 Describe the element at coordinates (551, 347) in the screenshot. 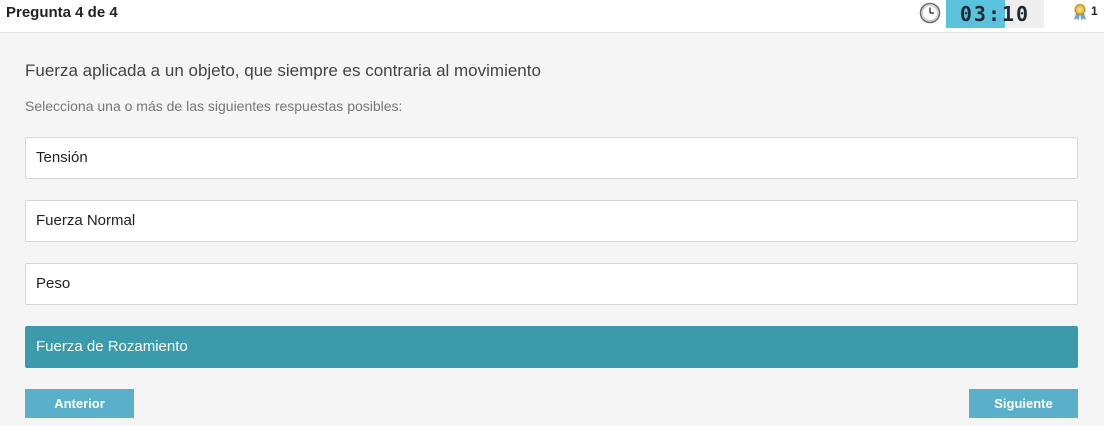

I see `answer-option-fuerza-de-rozamiento: Fuerza de Rozamiento` at that location.